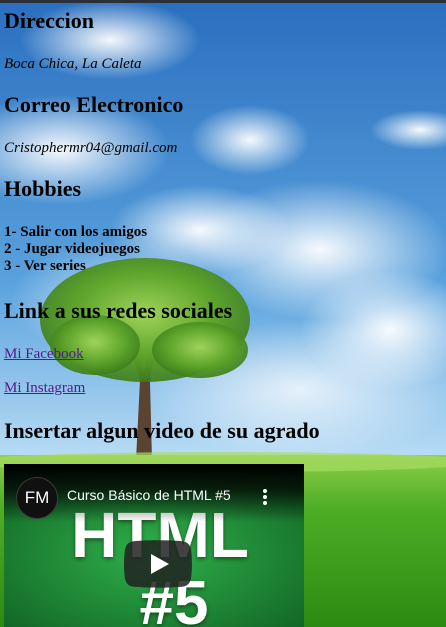 The height and width of the screenshot is (627, 446). Describe the element at coordinates (76, 232) in the screenshot. I see `hobby-item: 1- Salir con los amigos` at that location.